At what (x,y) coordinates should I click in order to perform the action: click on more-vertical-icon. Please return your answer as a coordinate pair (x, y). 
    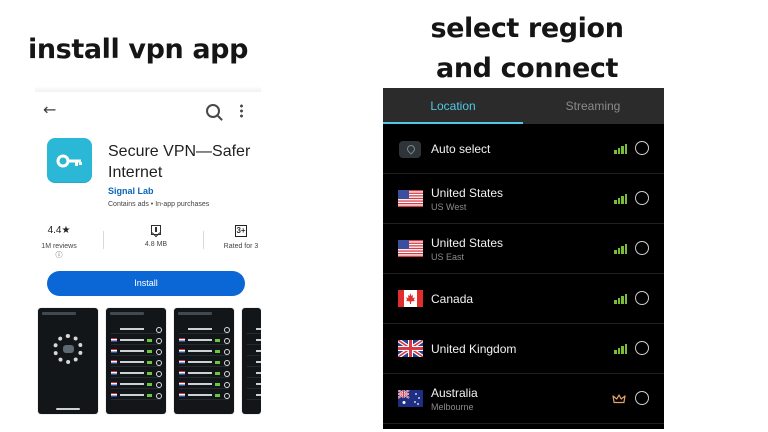
    Looking at the image, I should click on (241, 111).